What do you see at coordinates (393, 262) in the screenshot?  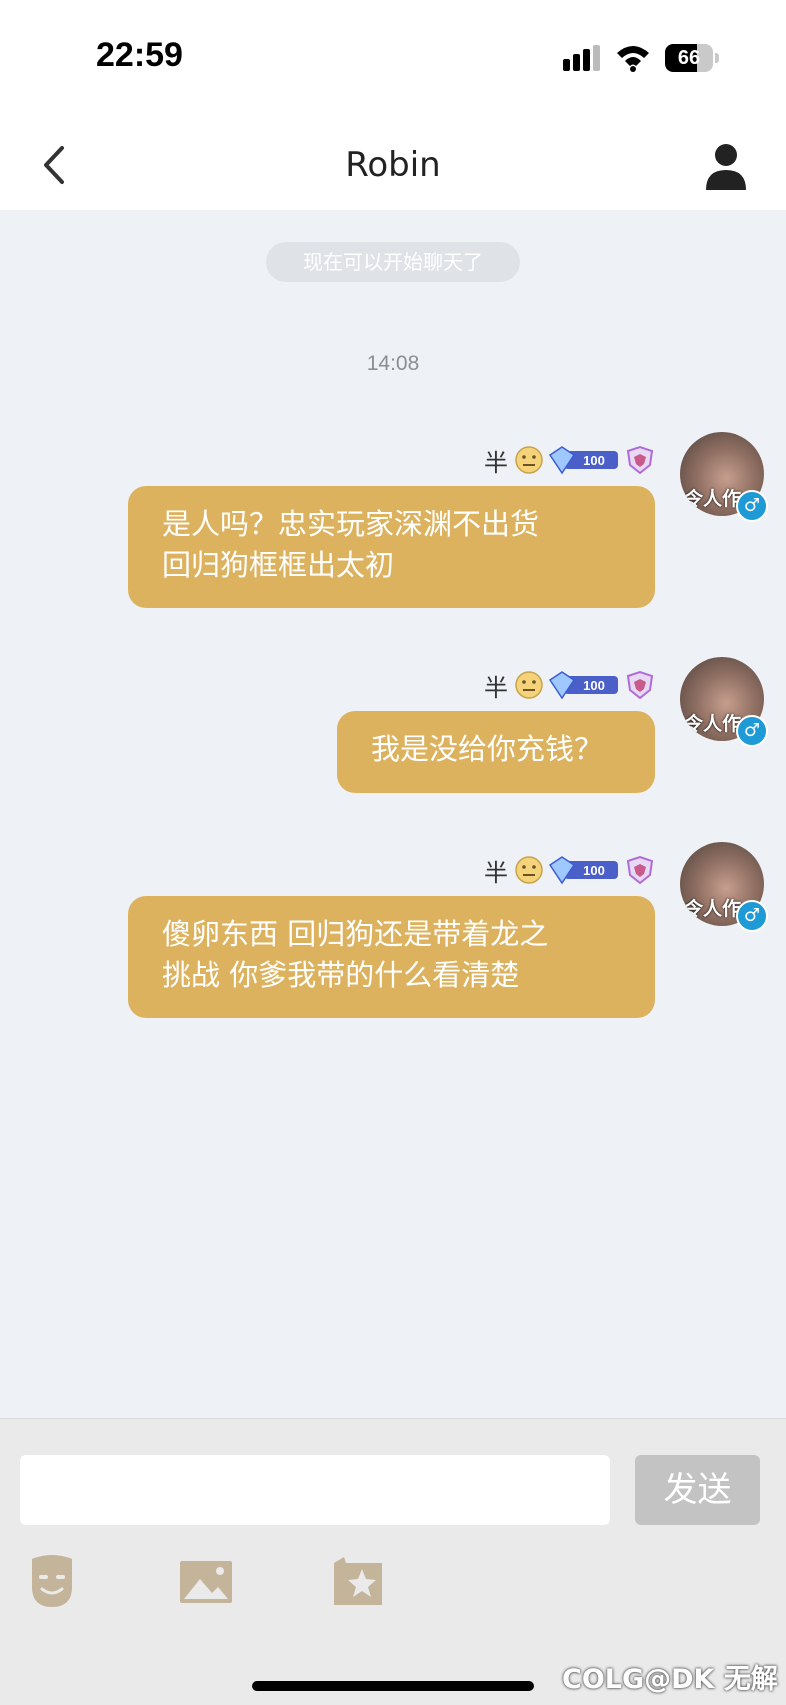 I see `system-notice: 现在可以开始聊天了` at bounding box center [393, 262].